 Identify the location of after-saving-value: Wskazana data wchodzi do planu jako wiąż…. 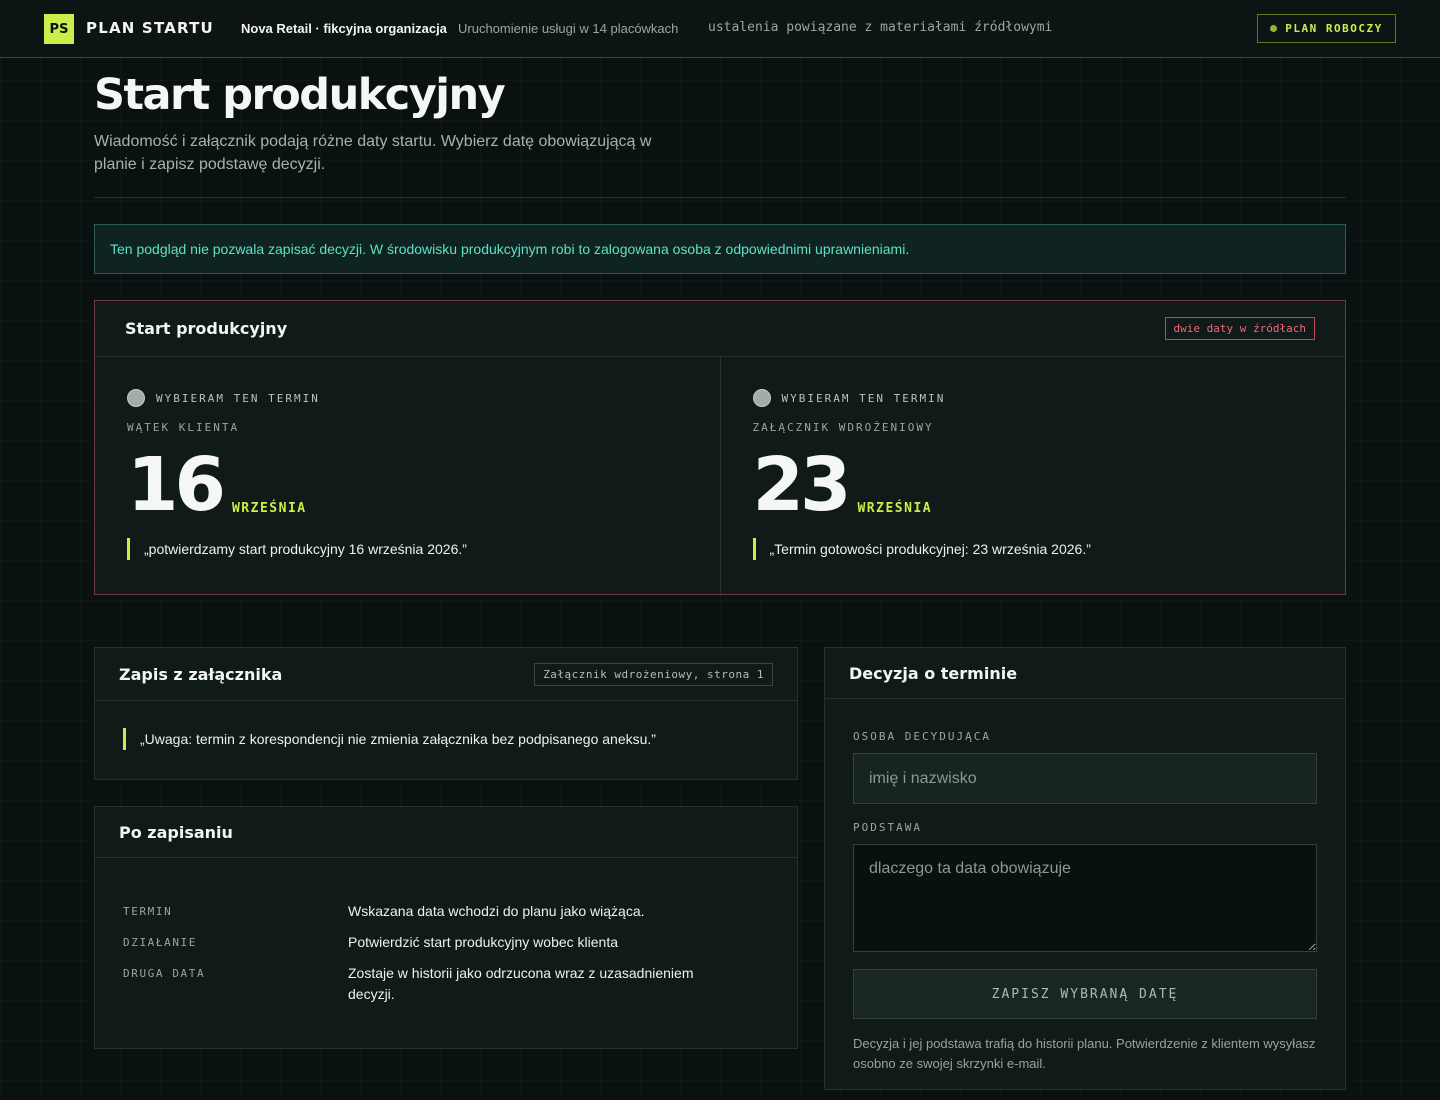
(496, 911).